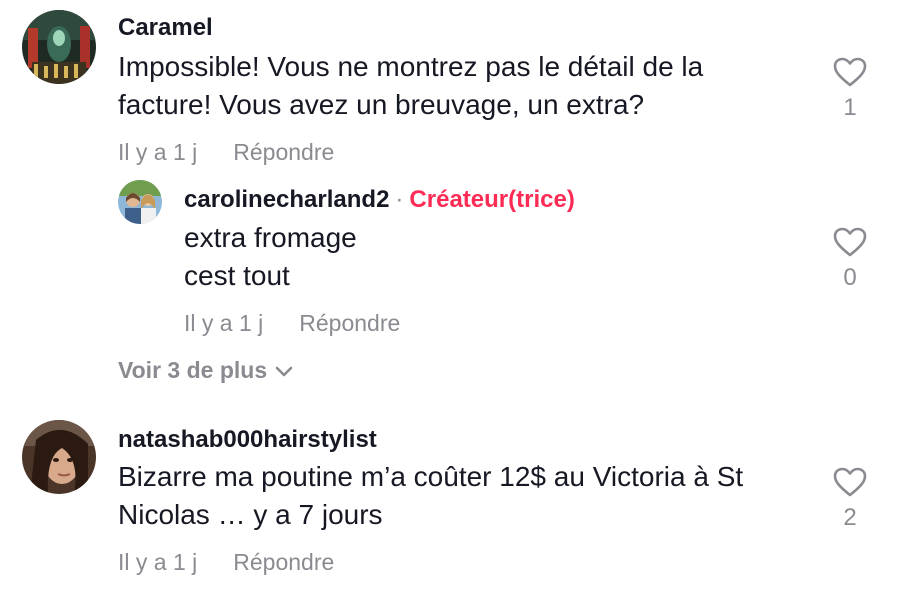  What do you see at coordinates (850, 517) in the screenshot?
I see `like-count: 2` at bounding box center [850, 517].